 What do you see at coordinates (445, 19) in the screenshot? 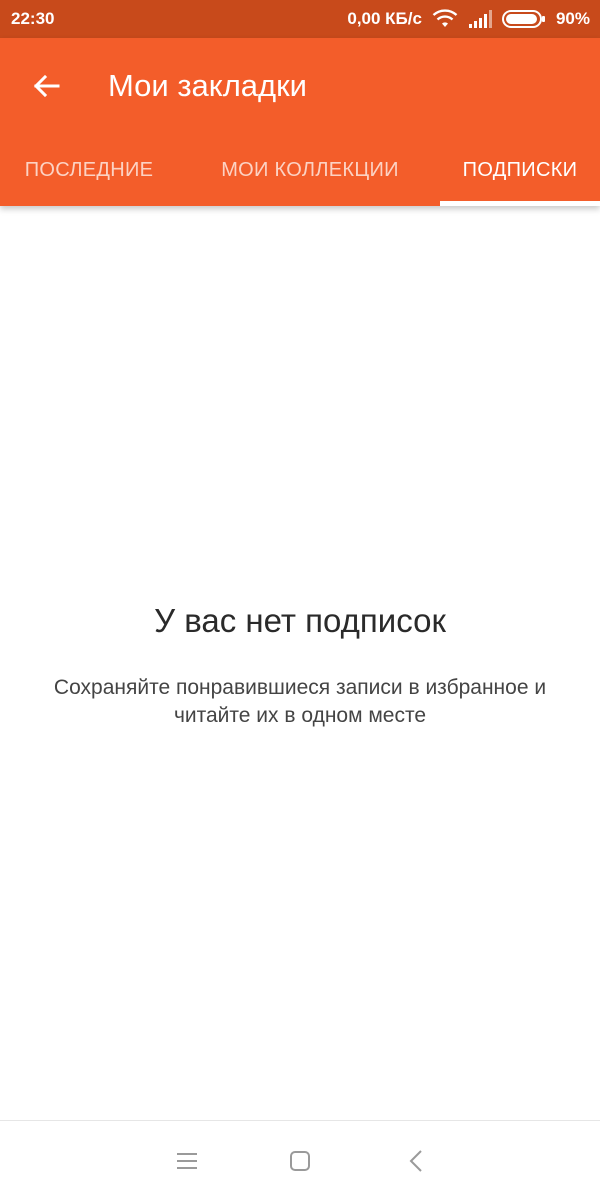
I see `wifi-icon` at bounding box center [445, 19].